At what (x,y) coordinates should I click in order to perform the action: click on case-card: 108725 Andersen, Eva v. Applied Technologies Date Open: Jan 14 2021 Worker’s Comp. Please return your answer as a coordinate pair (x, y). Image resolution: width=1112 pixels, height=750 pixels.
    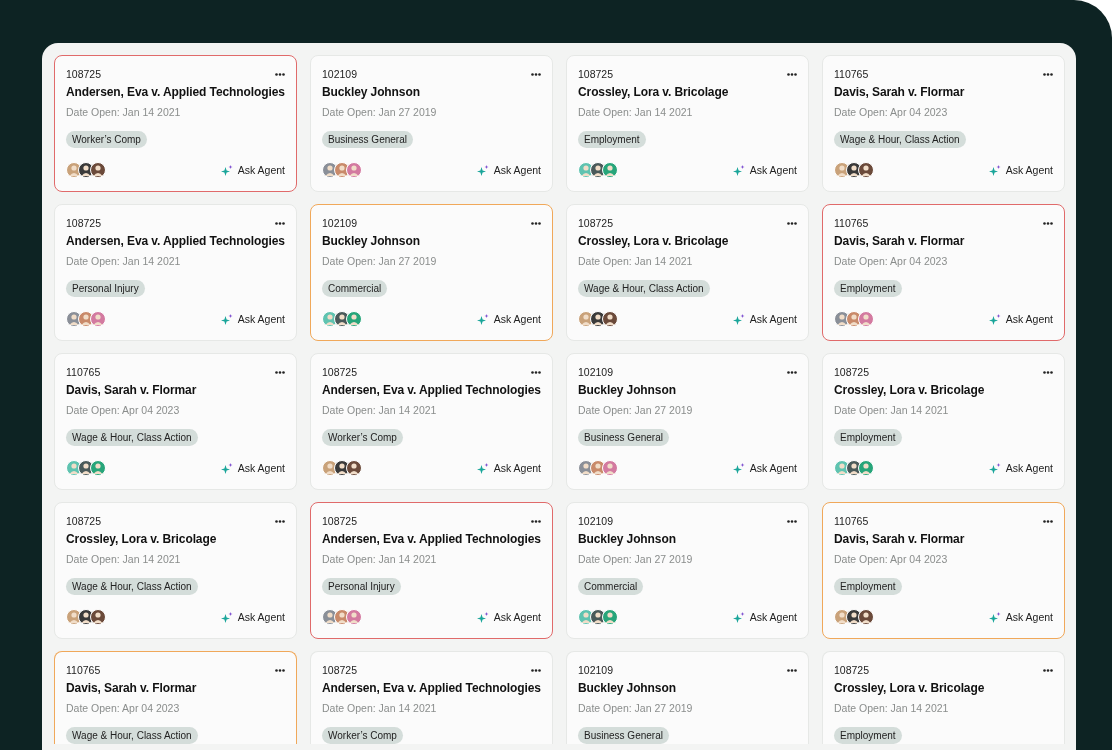
    Looking at the image, I should click on (431, 697).